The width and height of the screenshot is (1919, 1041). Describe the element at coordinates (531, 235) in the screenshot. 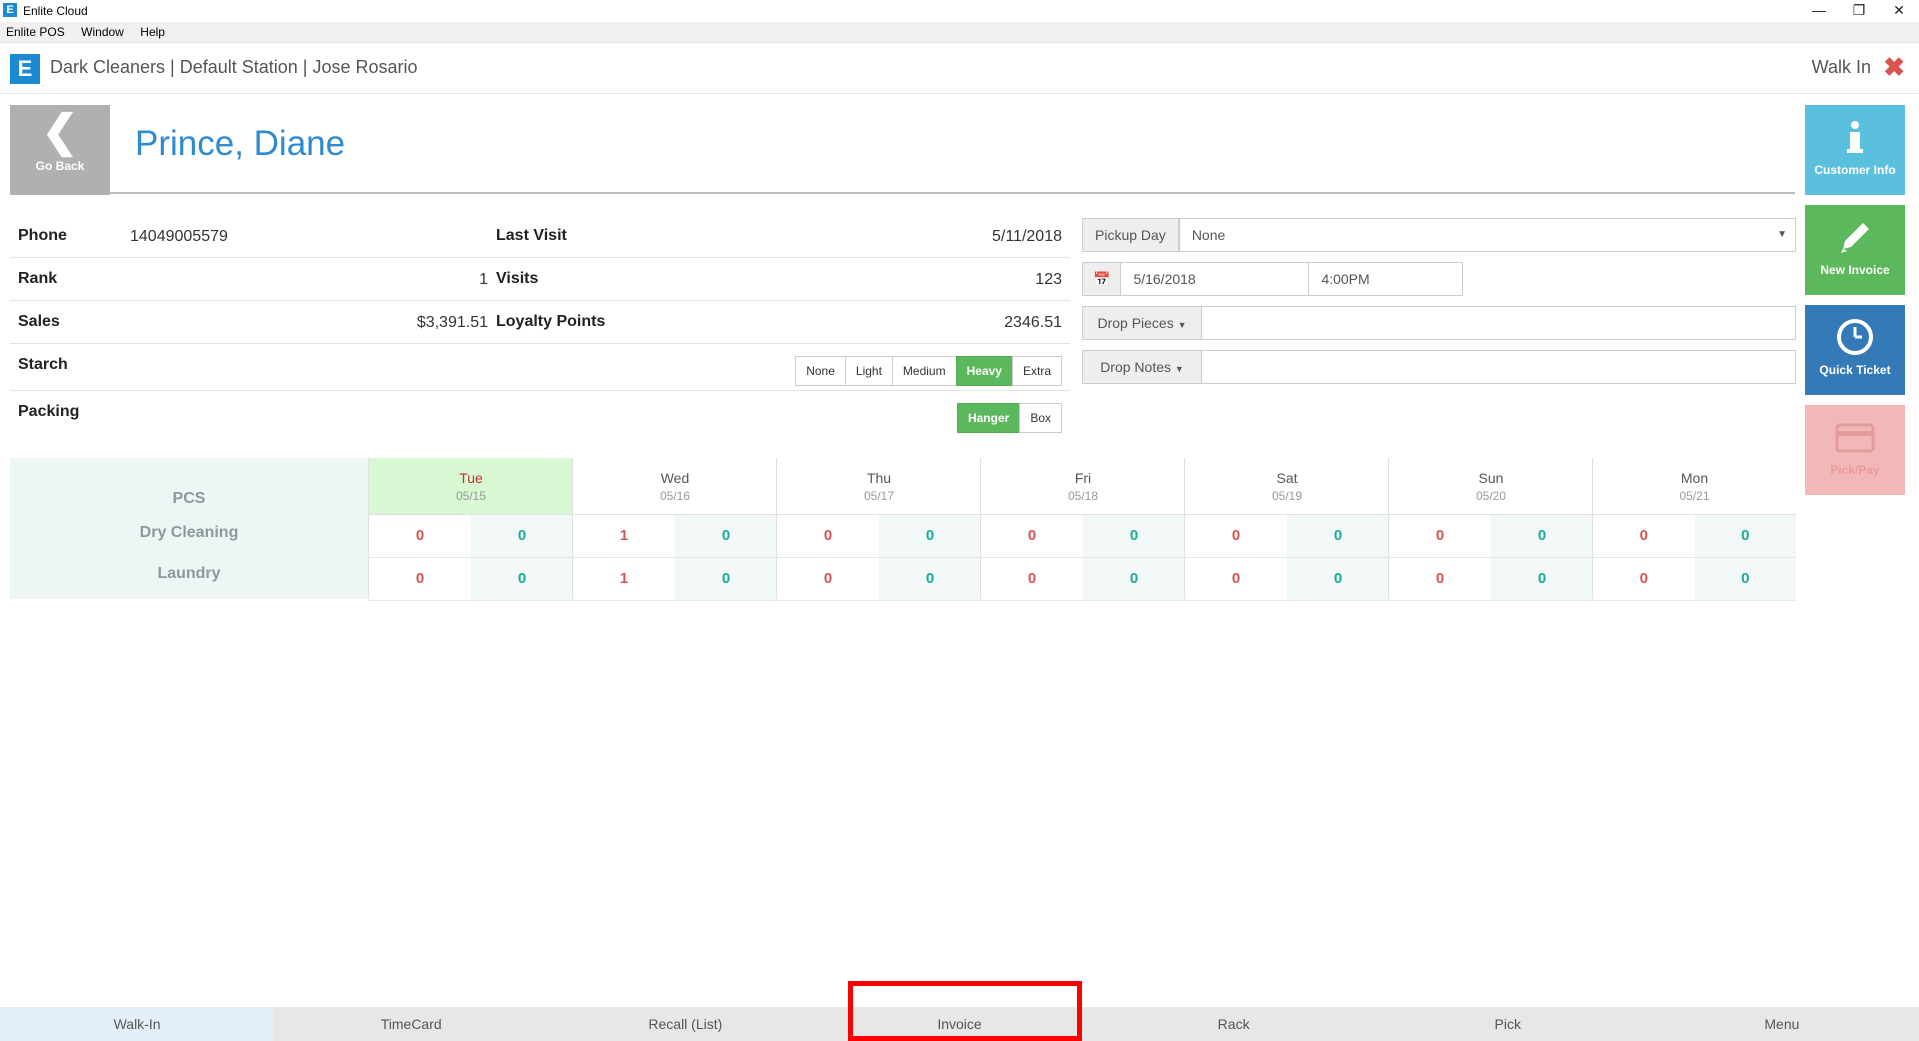

I see `last-visit-label: Last Visit` at that location.